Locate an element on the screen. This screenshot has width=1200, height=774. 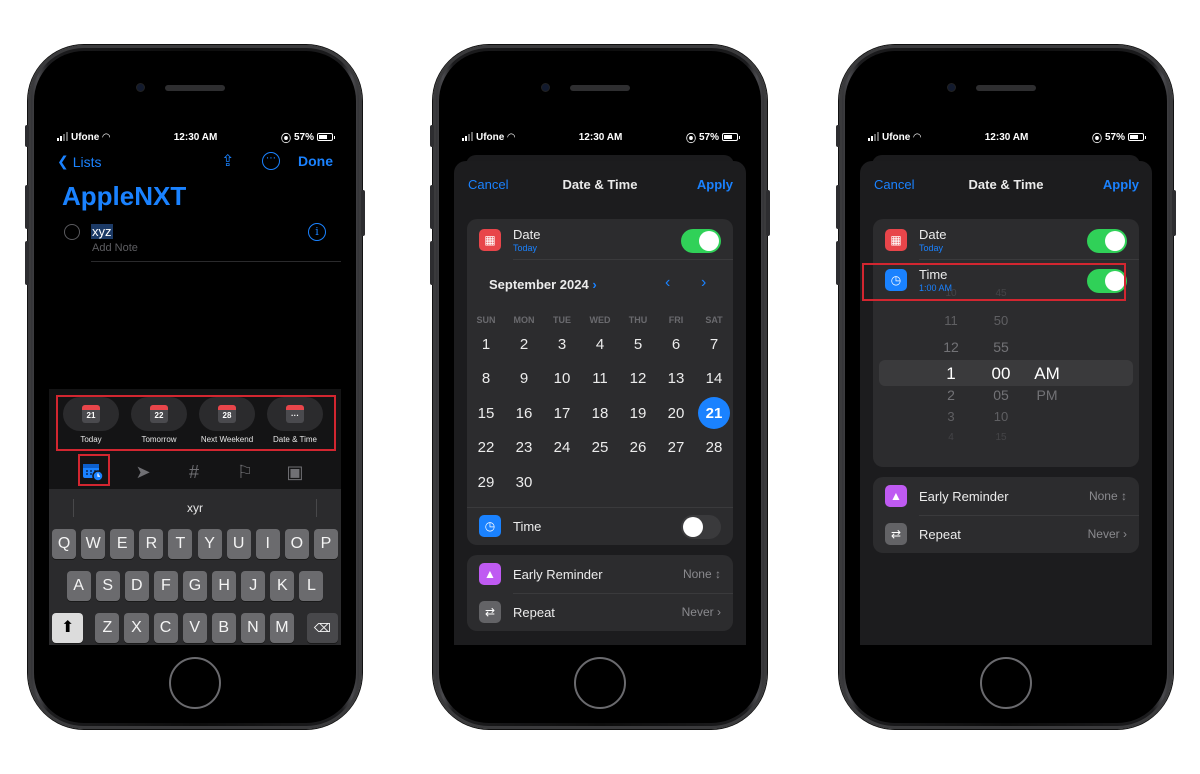
task-note-input: Add Note is located at coordinates (115, 248).